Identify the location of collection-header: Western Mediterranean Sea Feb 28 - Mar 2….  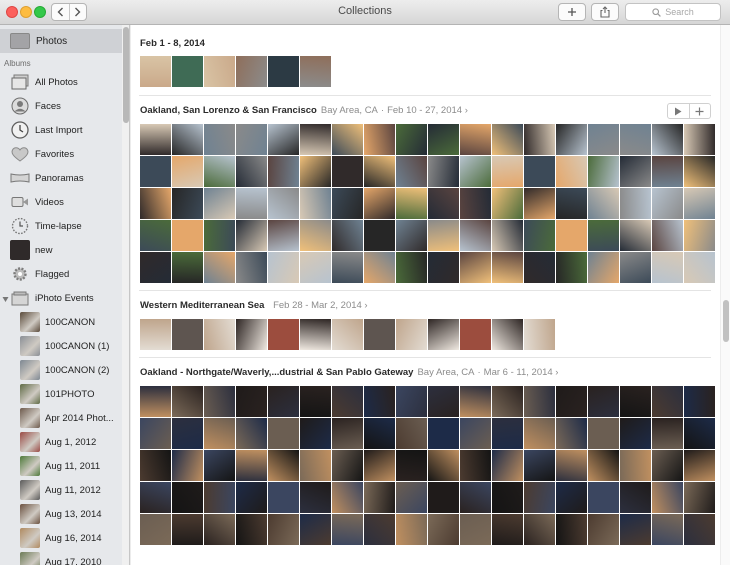
(254, 305).